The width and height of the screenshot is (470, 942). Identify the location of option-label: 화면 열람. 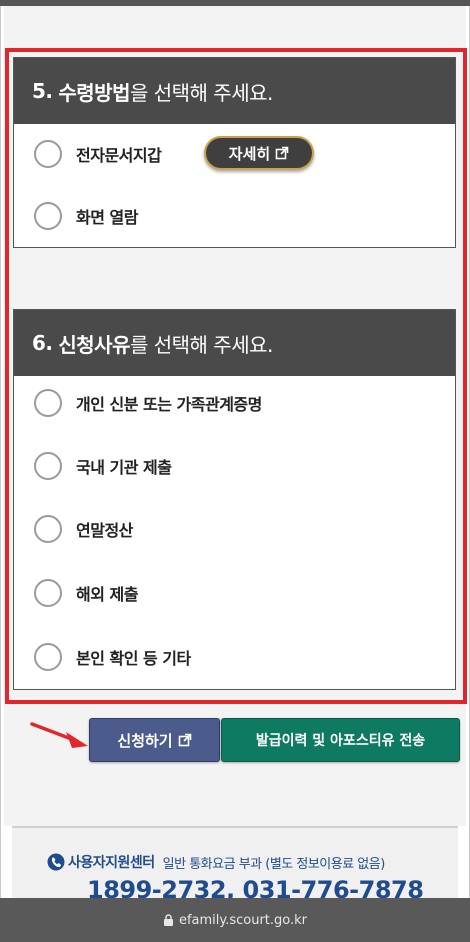
(107, 217).